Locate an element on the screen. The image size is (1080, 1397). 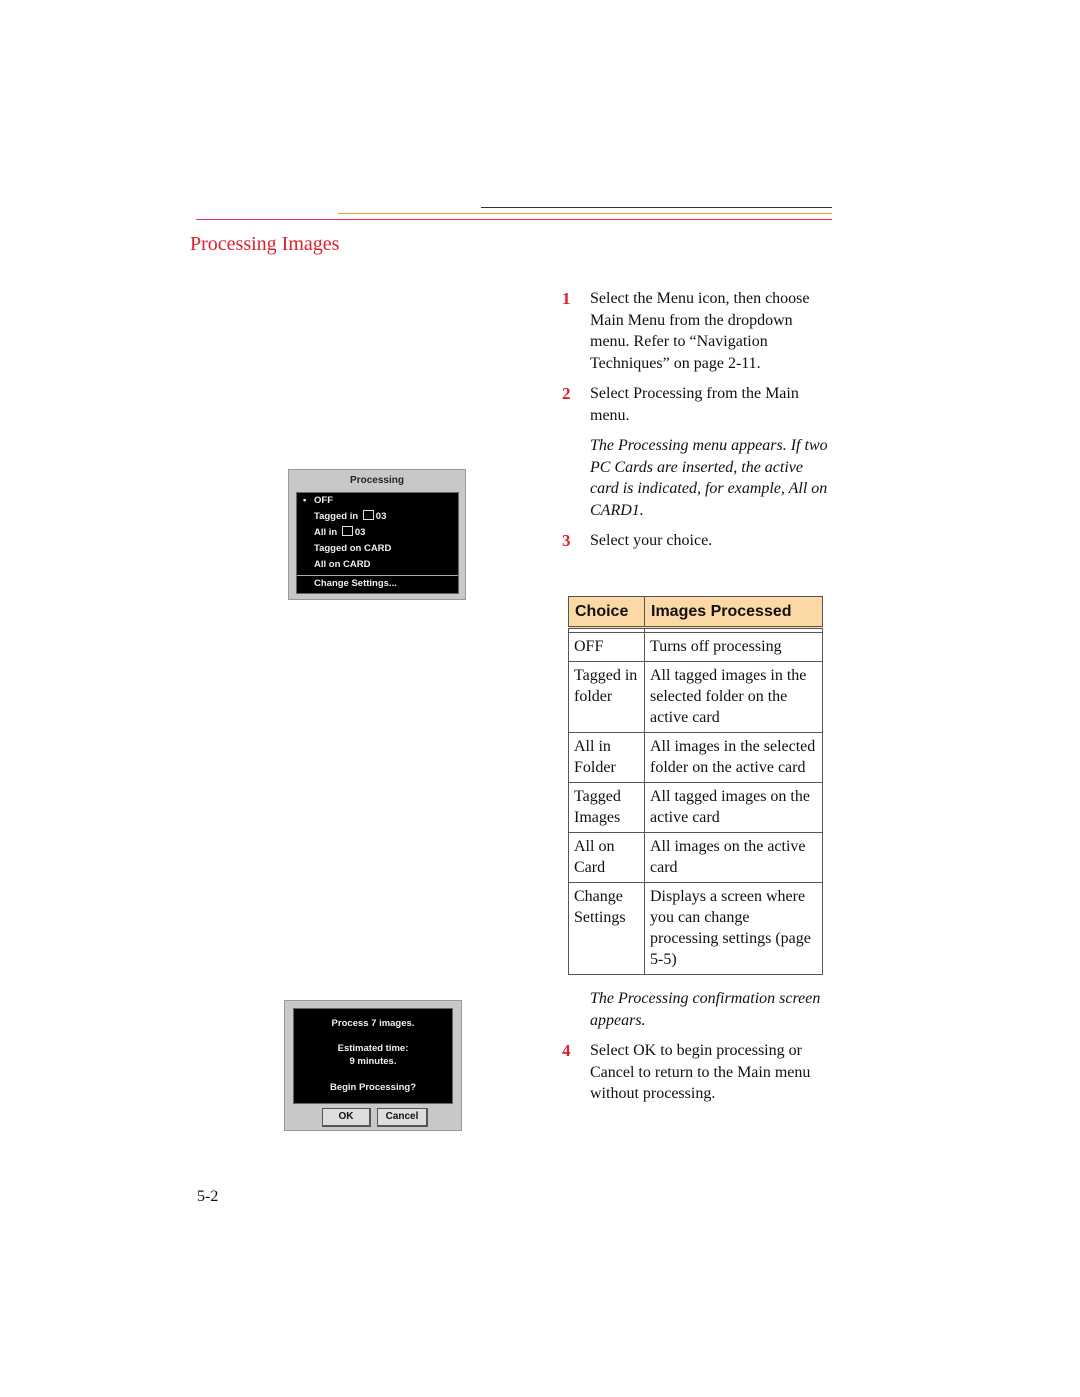
page-title: Processing Images is located at coordinates (265, 244).